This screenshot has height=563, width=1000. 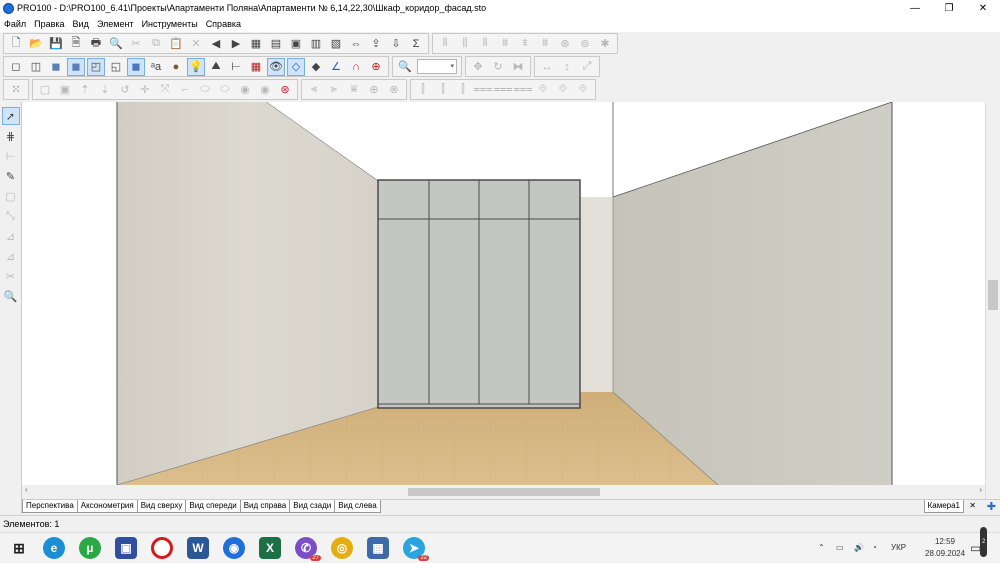 I want to click on stack-icon: ⩸, so click(x=354, y=90).